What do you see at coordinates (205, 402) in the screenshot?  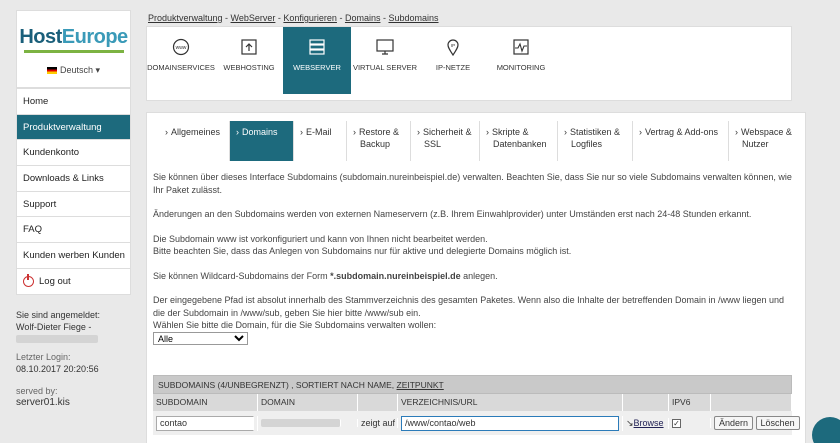 I see `header-subdomain: SUBDOMAIN` at bounding box center [205, 402].